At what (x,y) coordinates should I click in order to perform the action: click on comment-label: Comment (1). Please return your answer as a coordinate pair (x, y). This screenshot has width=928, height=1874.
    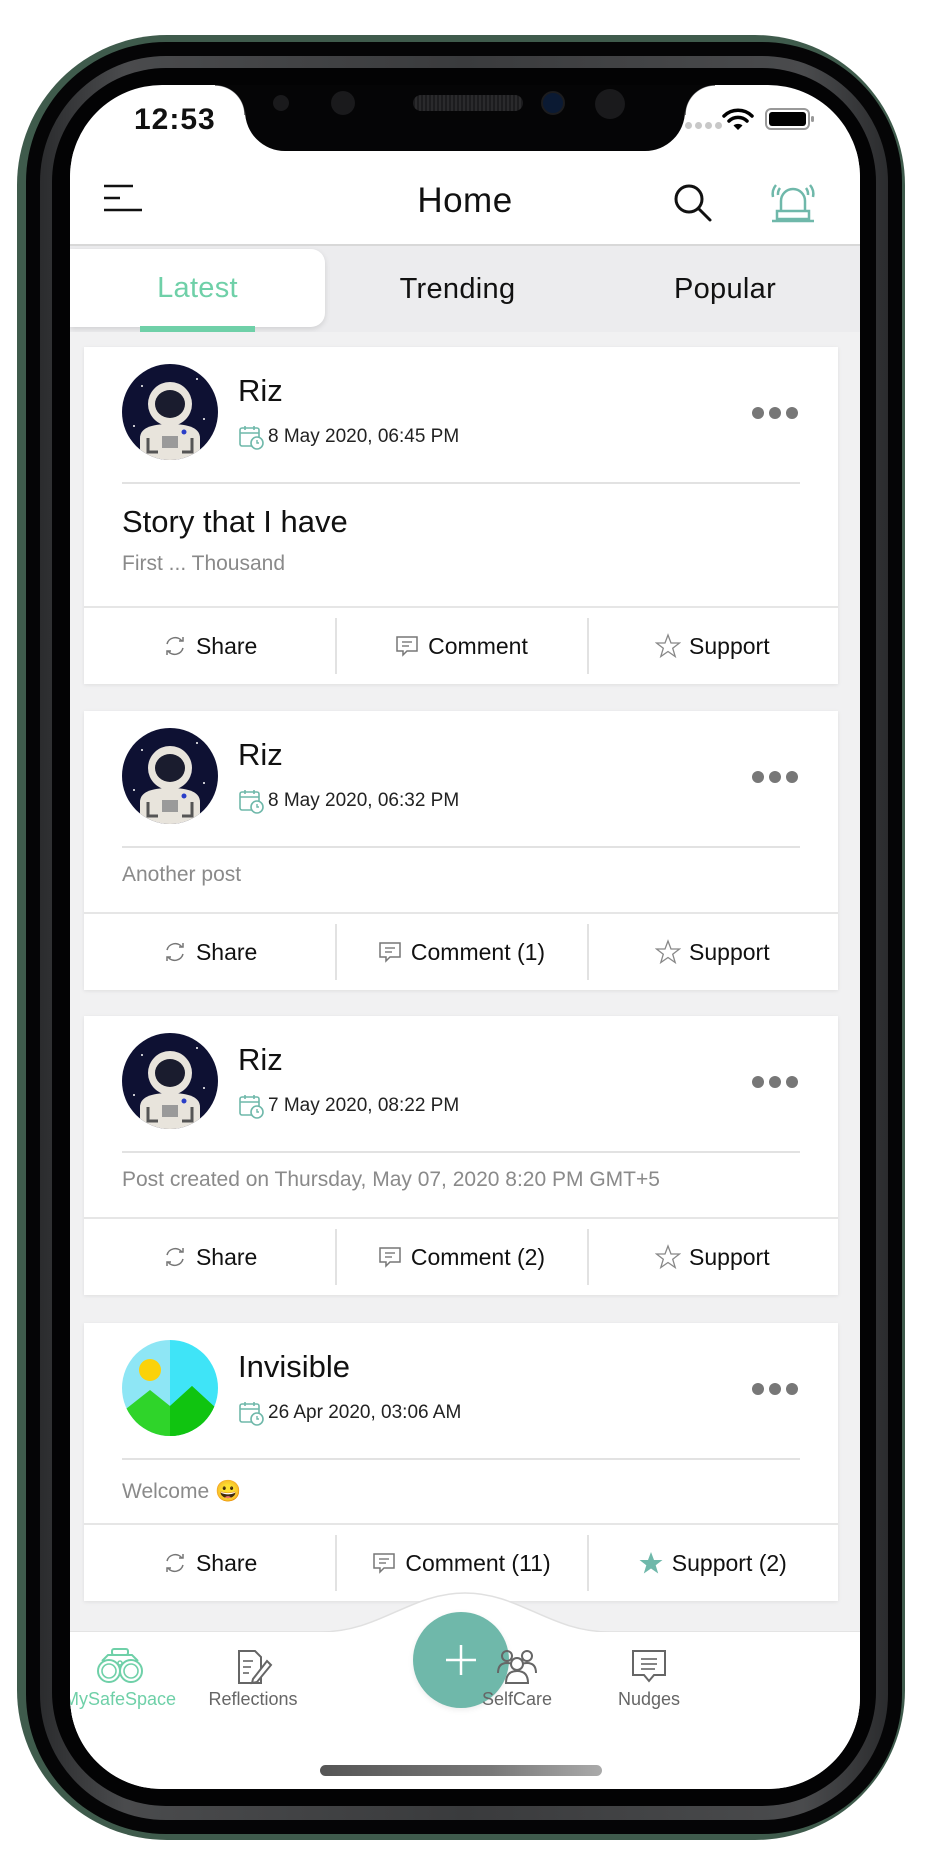
    Looking at the image, I should click on (478, 951).